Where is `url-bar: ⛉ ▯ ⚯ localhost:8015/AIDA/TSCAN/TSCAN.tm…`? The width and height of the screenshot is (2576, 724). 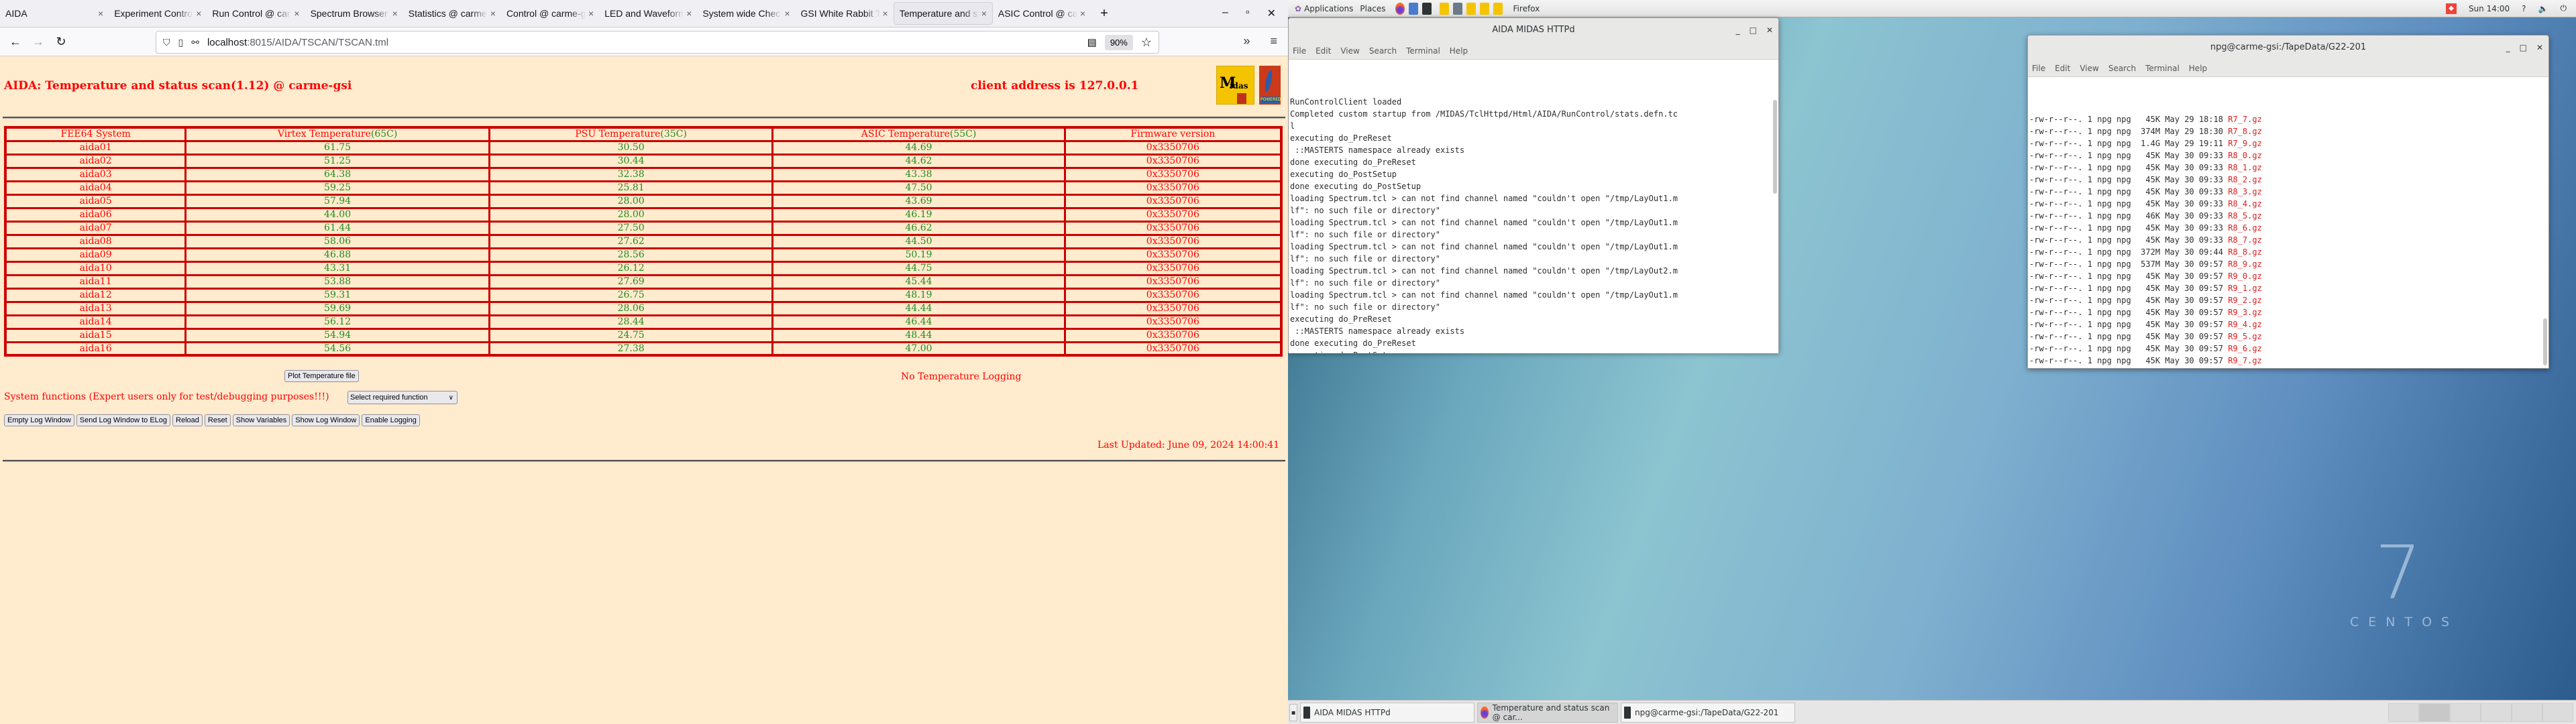
url-bar: ⛉ ▯ ⚯ localhost:8015/AIDA/TSCAN/TSCAN.tm… is located at coordinates (657, 42).